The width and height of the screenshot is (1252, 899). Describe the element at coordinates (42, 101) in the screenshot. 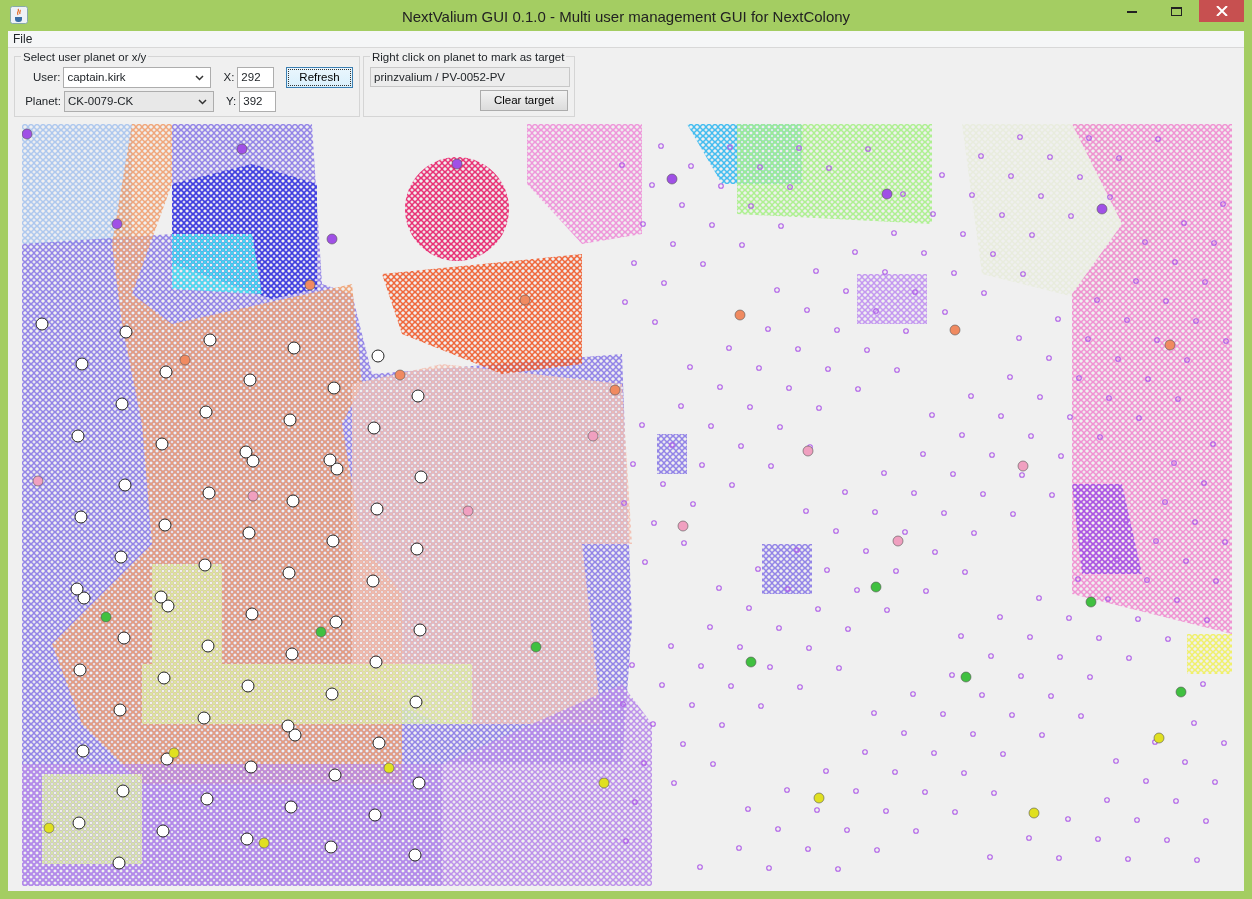

I see `planet-label: Planet:` at that location.